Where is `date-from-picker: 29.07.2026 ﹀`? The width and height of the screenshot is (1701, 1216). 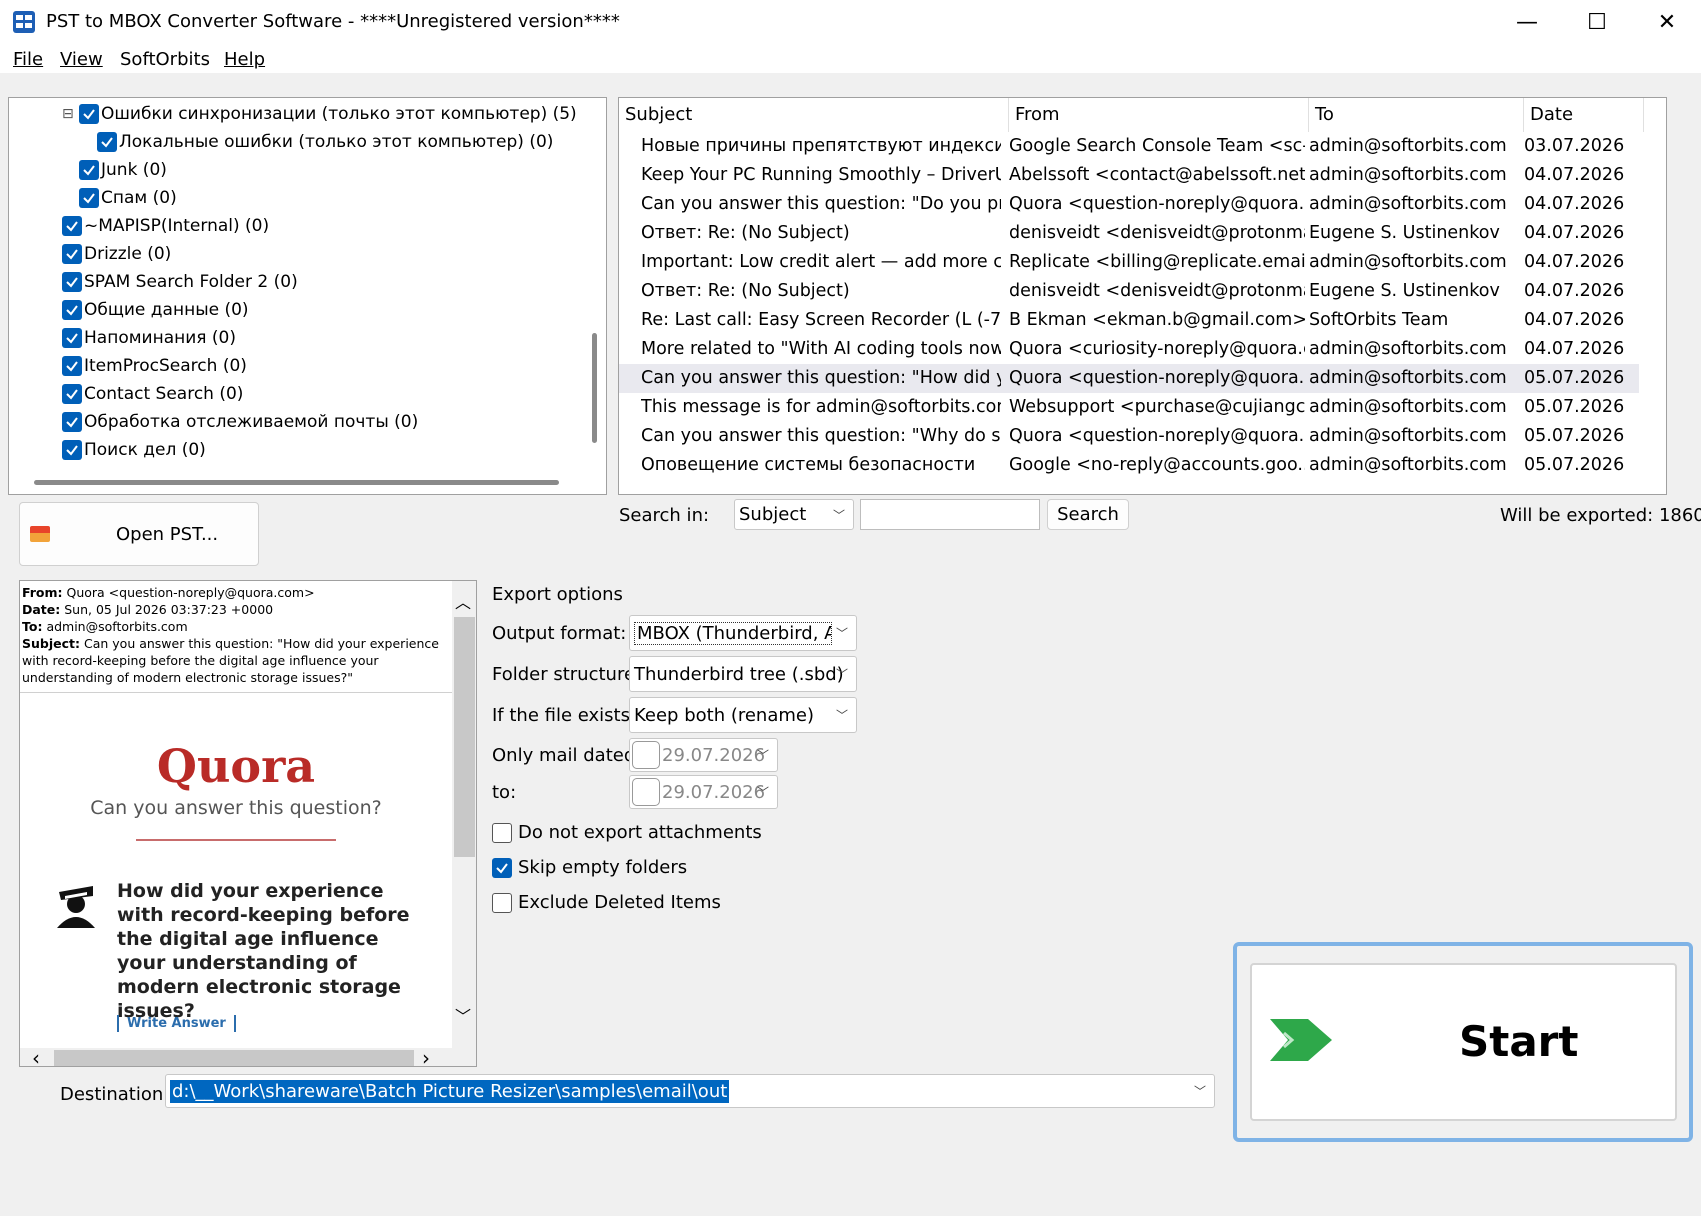
date-from-picker: 29.07.2026 ﹀ is located at coordinates (703, 755).